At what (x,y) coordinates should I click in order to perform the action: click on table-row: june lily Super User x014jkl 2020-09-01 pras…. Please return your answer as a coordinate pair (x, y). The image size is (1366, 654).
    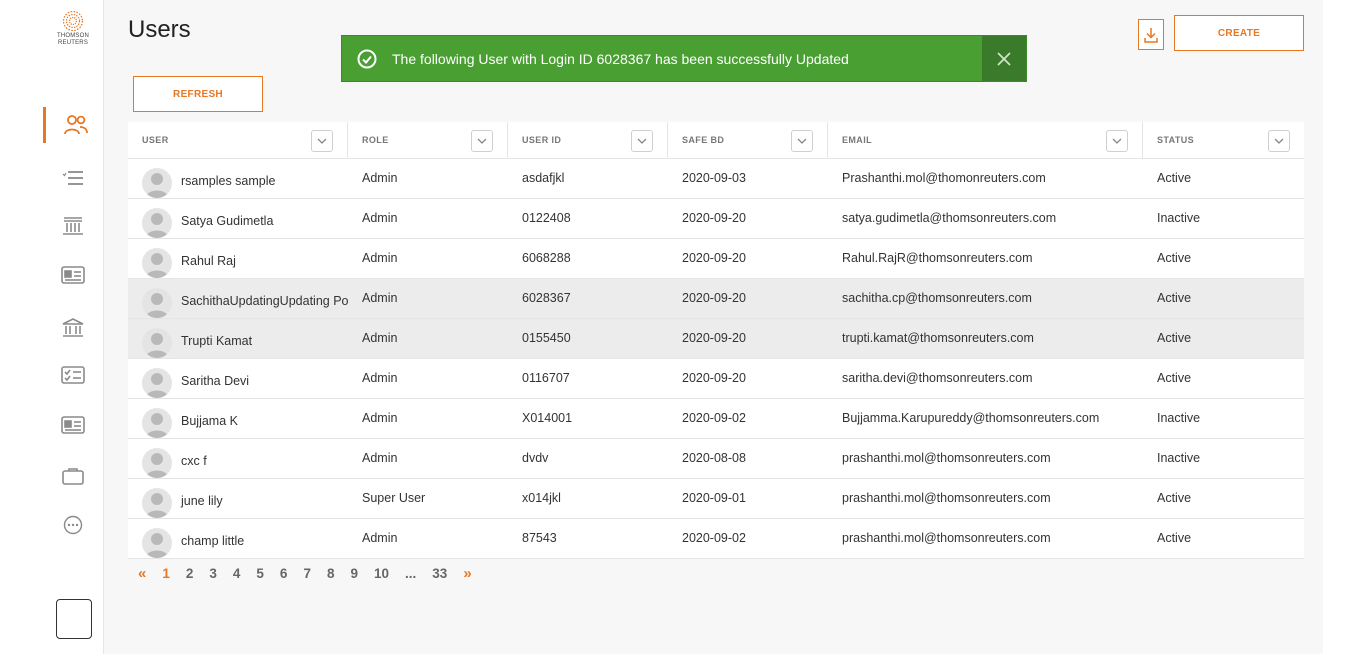
    Looking at the image, I should click on (716, 499).